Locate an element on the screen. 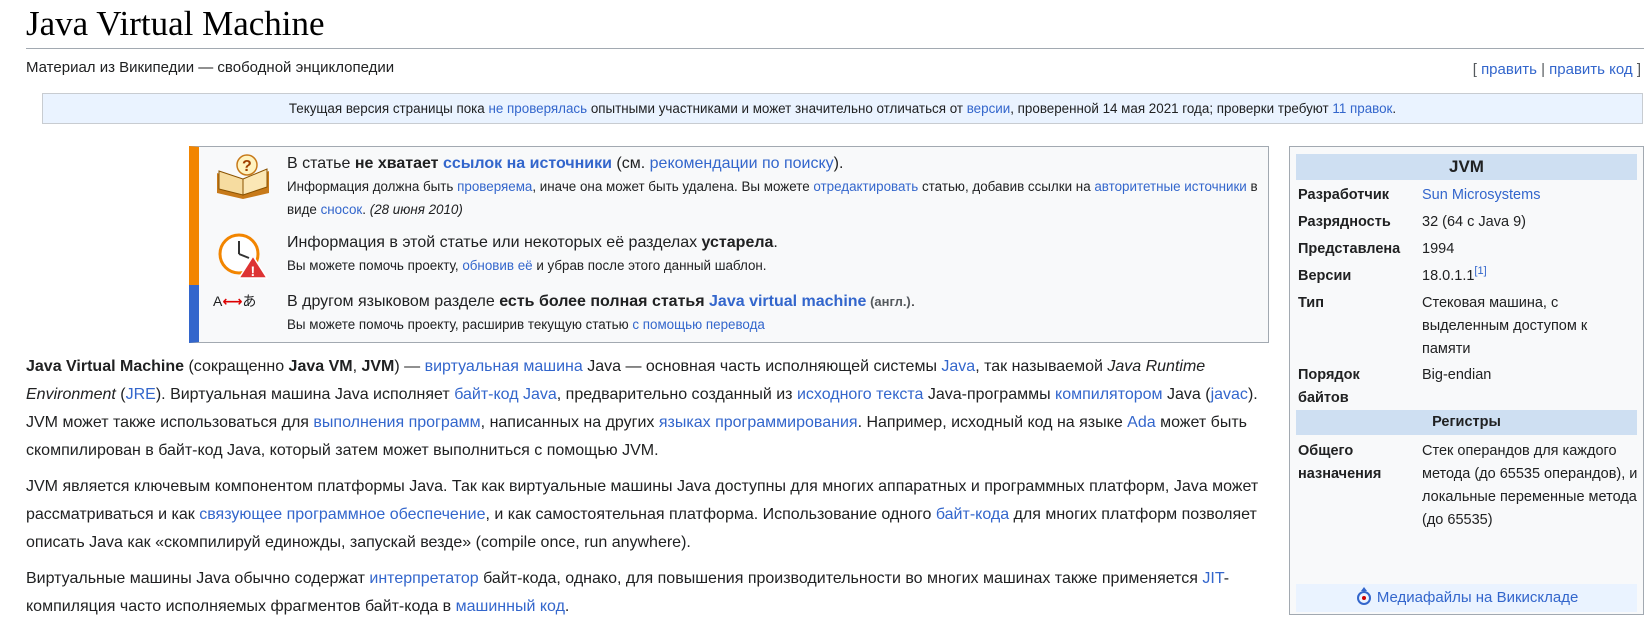 The height and width of the screenshot is (621, 1651). translation-icon-a: A is located at coordinates (218, 301).